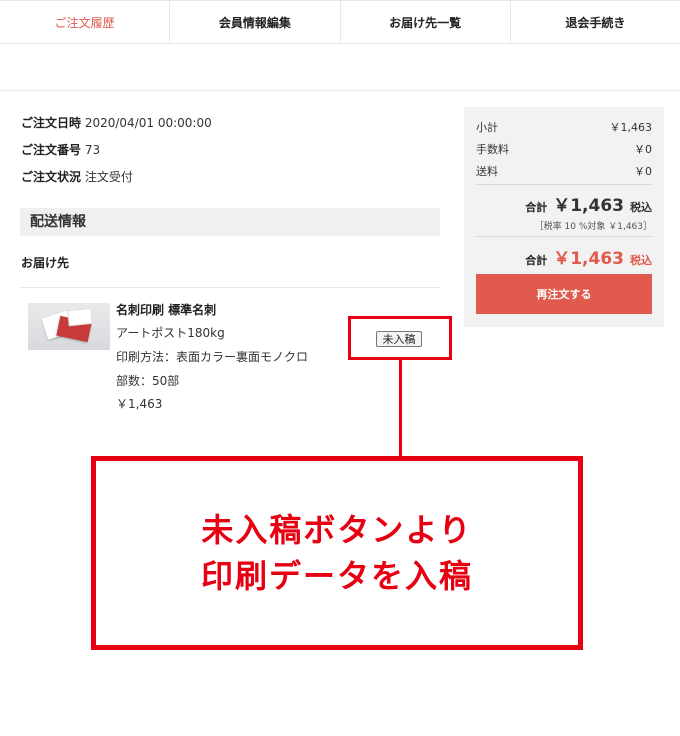 This screenshot has width=680, height=736. Describe the element at coordinates (641, 207) in the screenshot. I see `total-tax-label: 税込` at that location.